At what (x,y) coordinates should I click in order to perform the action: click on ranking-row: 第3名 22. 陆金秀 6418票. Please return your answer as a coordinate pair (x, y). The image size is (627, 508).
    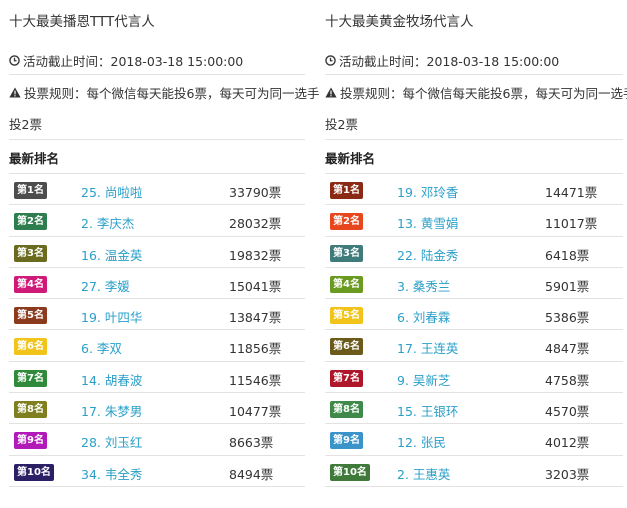
    Looking at the image, I should click on (474, 252).